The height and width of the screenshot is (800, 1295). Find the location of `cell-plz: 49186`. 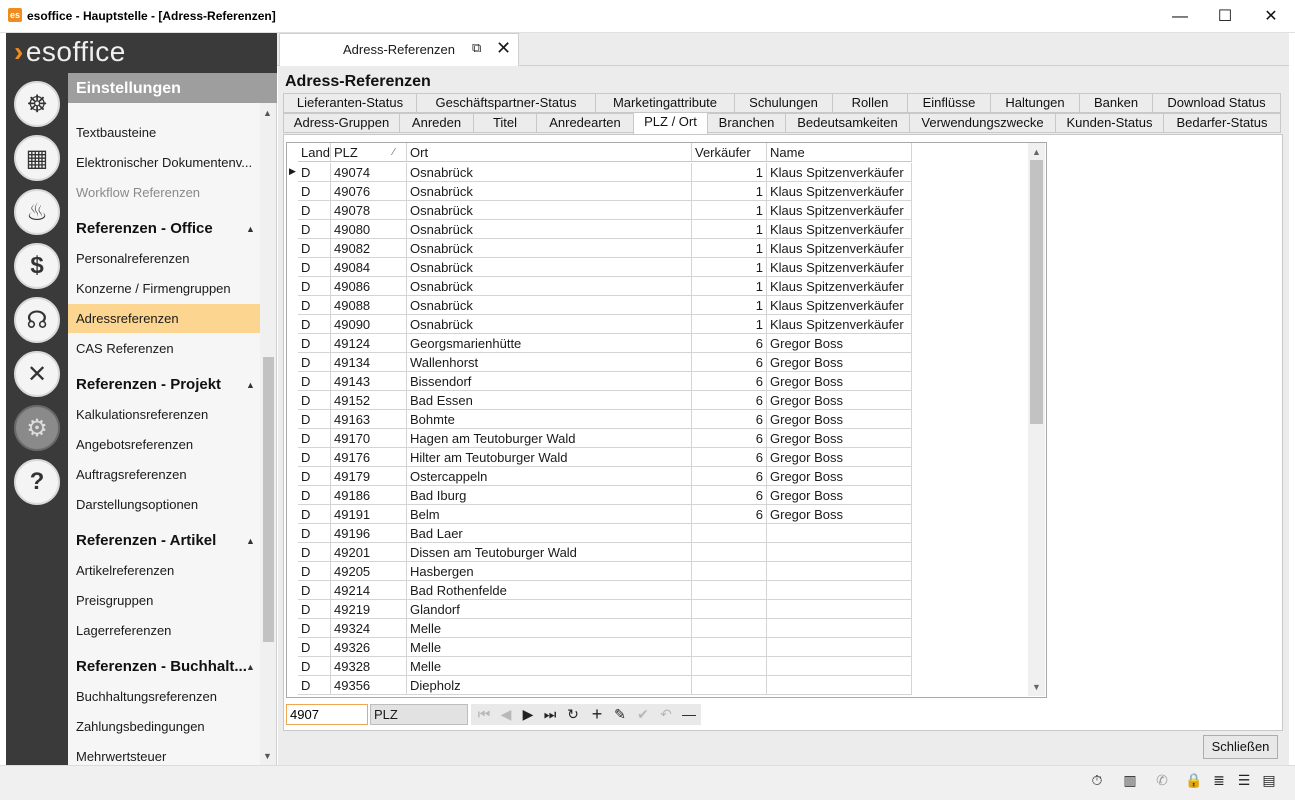

cell-plz: 49186 is located at coordinates (369, 495).